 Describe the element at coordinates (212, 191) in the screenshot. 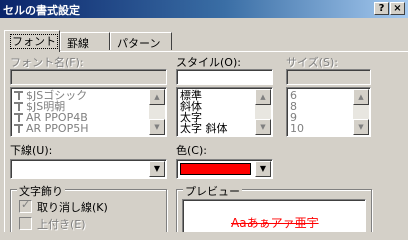

I see `preview-group-title: プレビュー` at that location.